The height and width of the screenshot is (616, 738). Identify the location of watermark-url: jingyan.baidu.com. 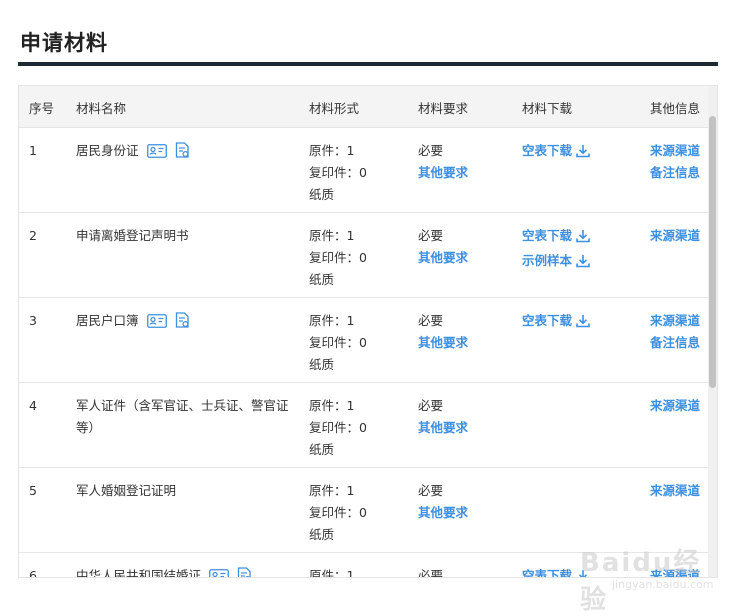
(663, 584).